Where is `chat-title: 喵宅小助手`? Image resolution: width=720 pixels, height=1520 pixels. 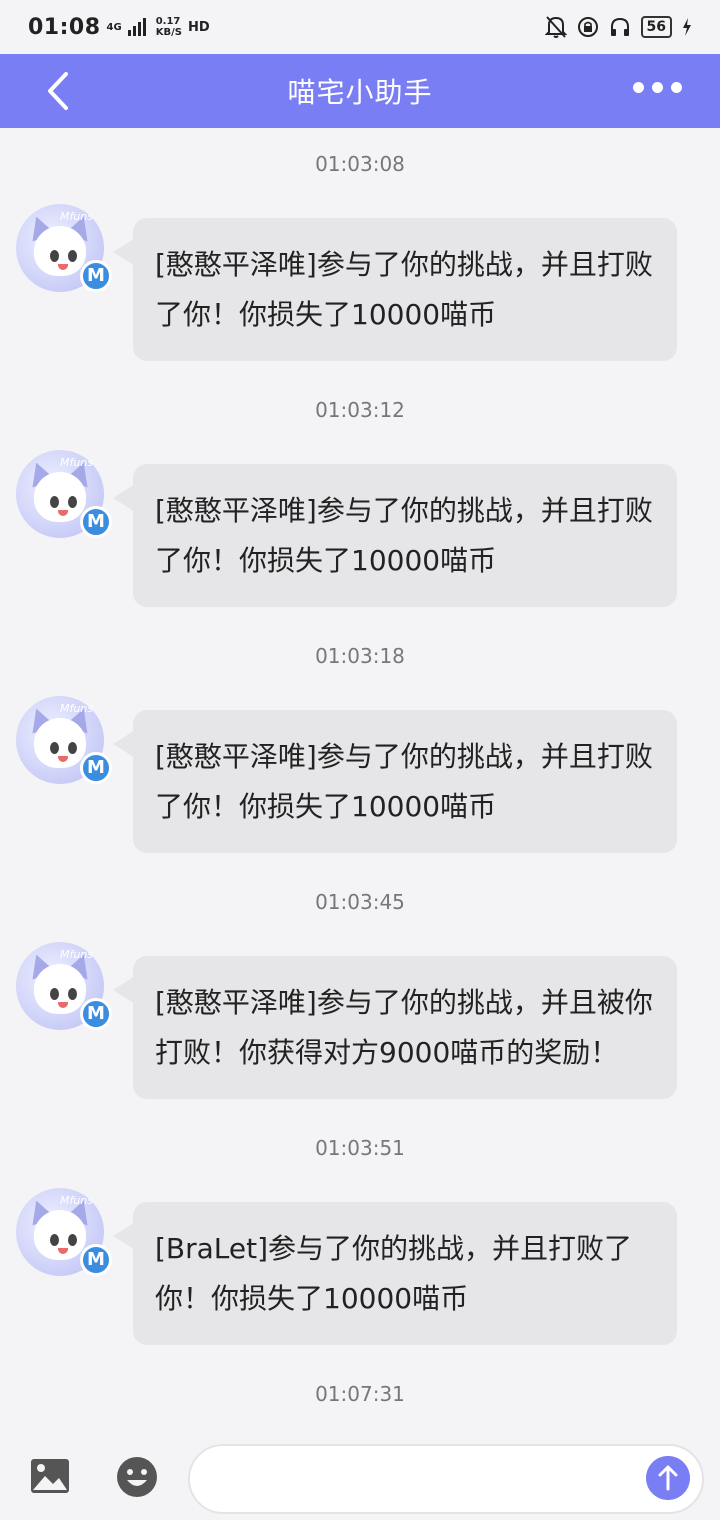 chat-title: 喵宅小助手 is located at coordinates (360, 92).